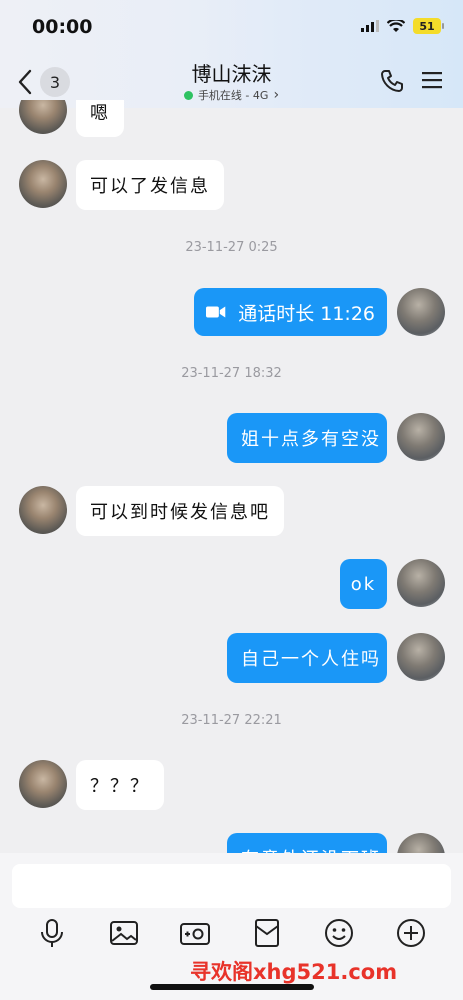 Image resolution: width=463 pixels, height=1000 pixels. What do you see at coordinates (370, 26) in the screenshot?
I see `signal-icon` at bounding box center [370, 26].